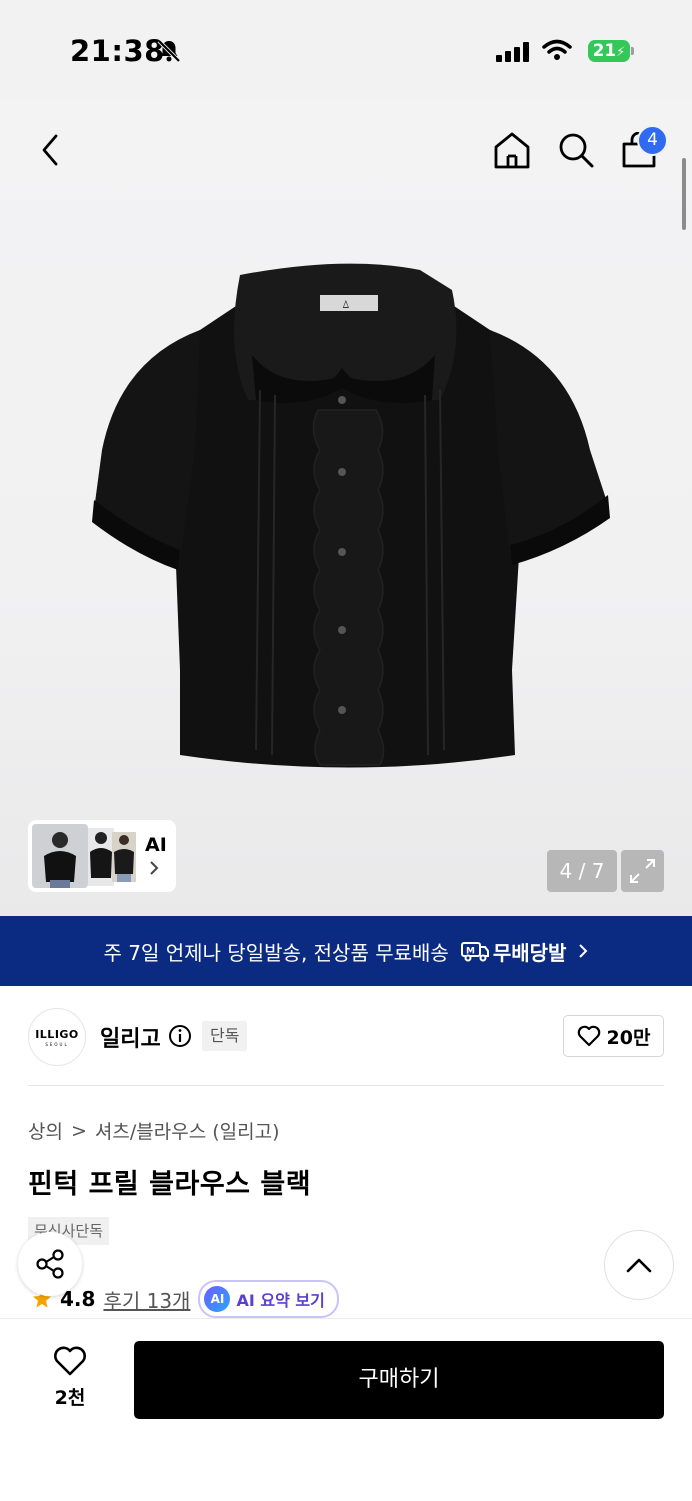 This screenshot has height=1501, width=692. What do you see at coordinates (217, 1299) in the screenshot?
I see `ai-badge-icon: AI` at bounding box center [217, 1299].